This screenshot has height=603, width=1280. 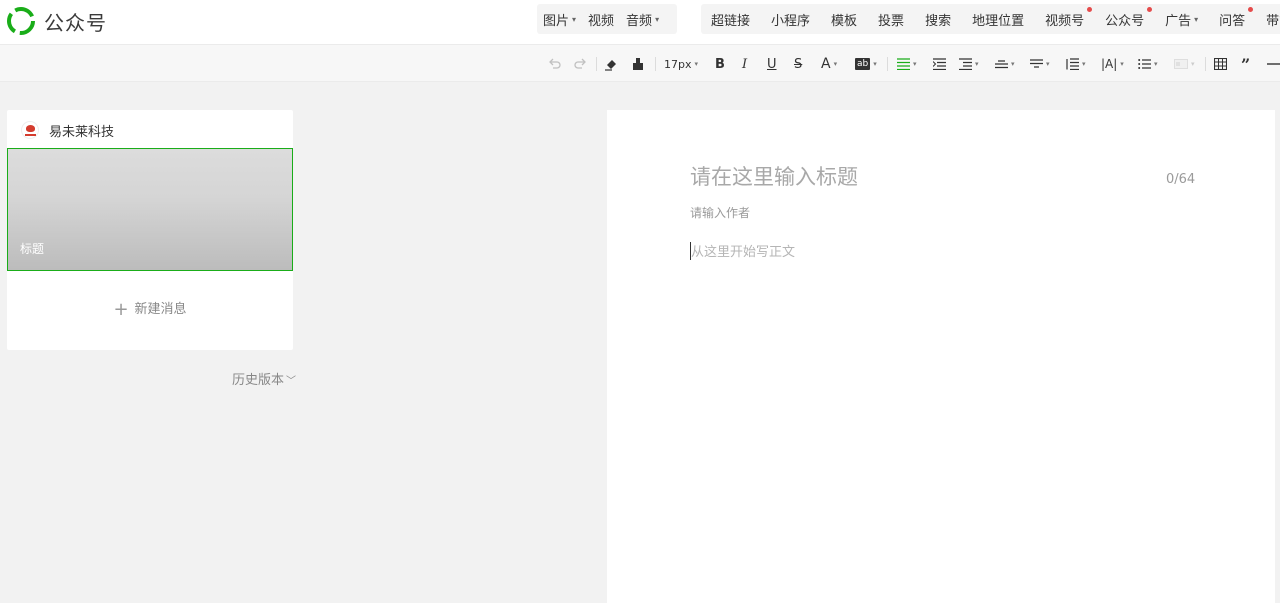 I want to click on insert-item-label: 地理位置, so click(x=998, y=21).